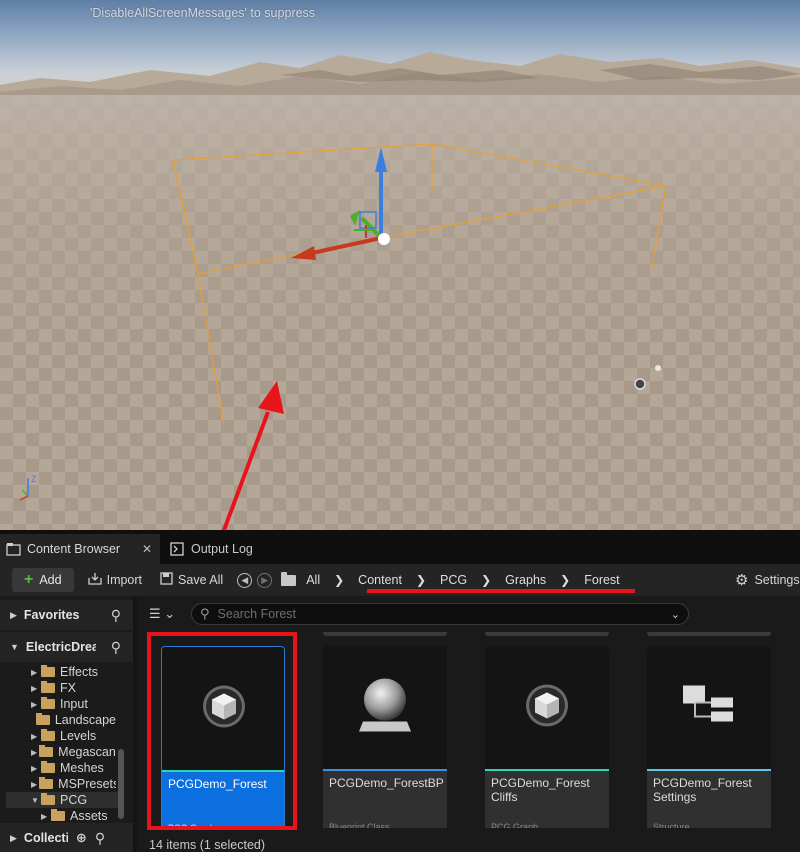 The width and height of the screenshot is (800, 852). I want to click on tree-item-label: FX, so click(68, 688).